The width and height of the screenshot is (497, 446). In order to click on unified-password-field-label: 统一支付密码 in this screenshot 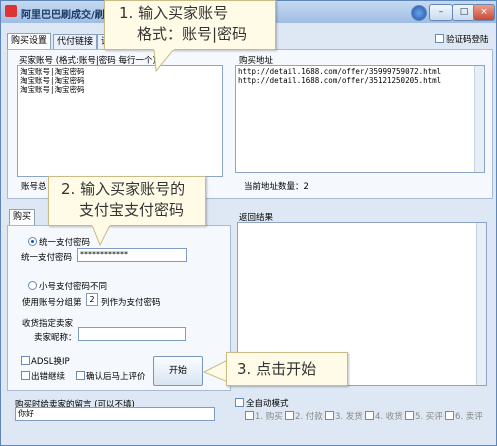, I will do `click(47, 258)`.